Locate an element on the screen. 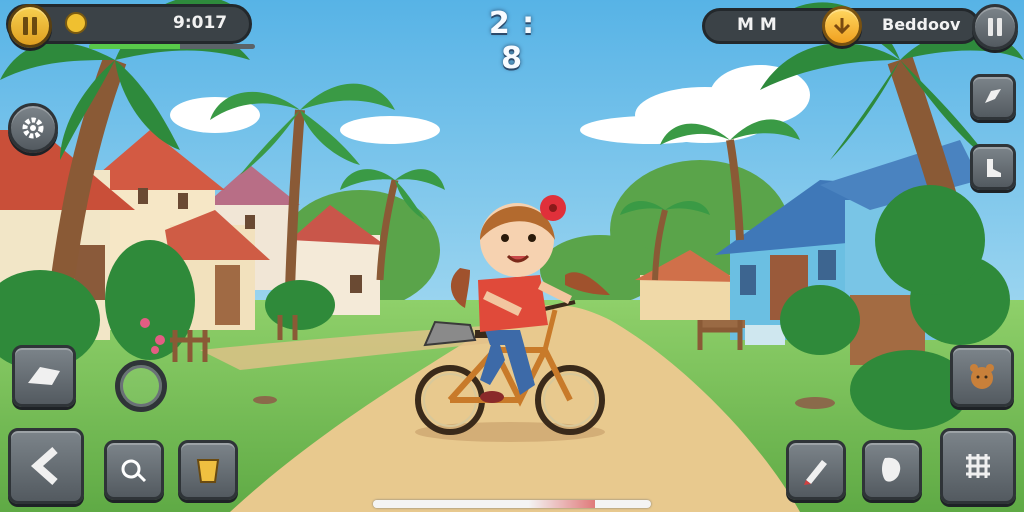  skate-button is located at coordinates (44, 376).